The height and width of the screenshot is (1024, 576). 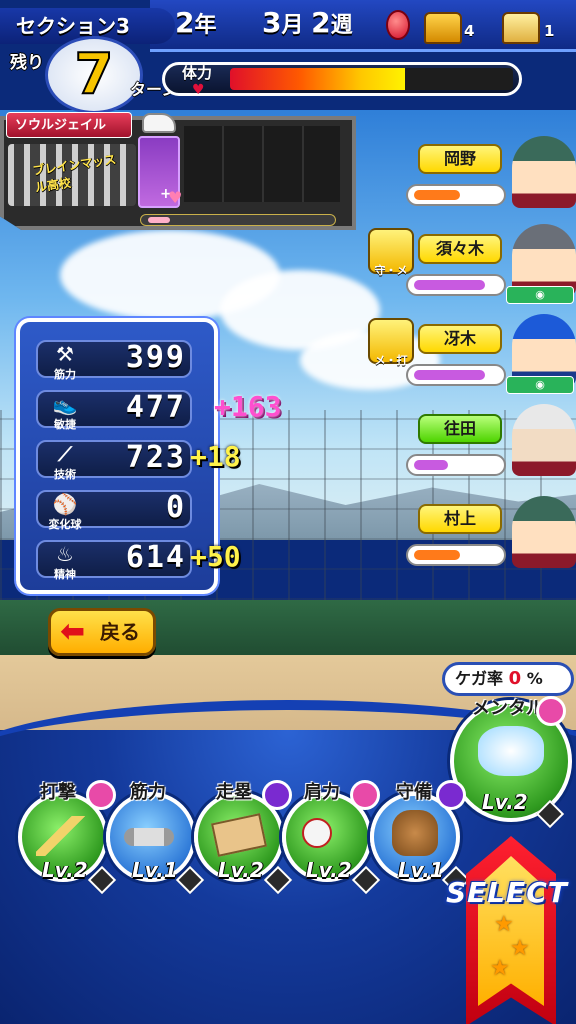 I want to click on stat-bonus-technique: +18, so click(x=215, y=456).